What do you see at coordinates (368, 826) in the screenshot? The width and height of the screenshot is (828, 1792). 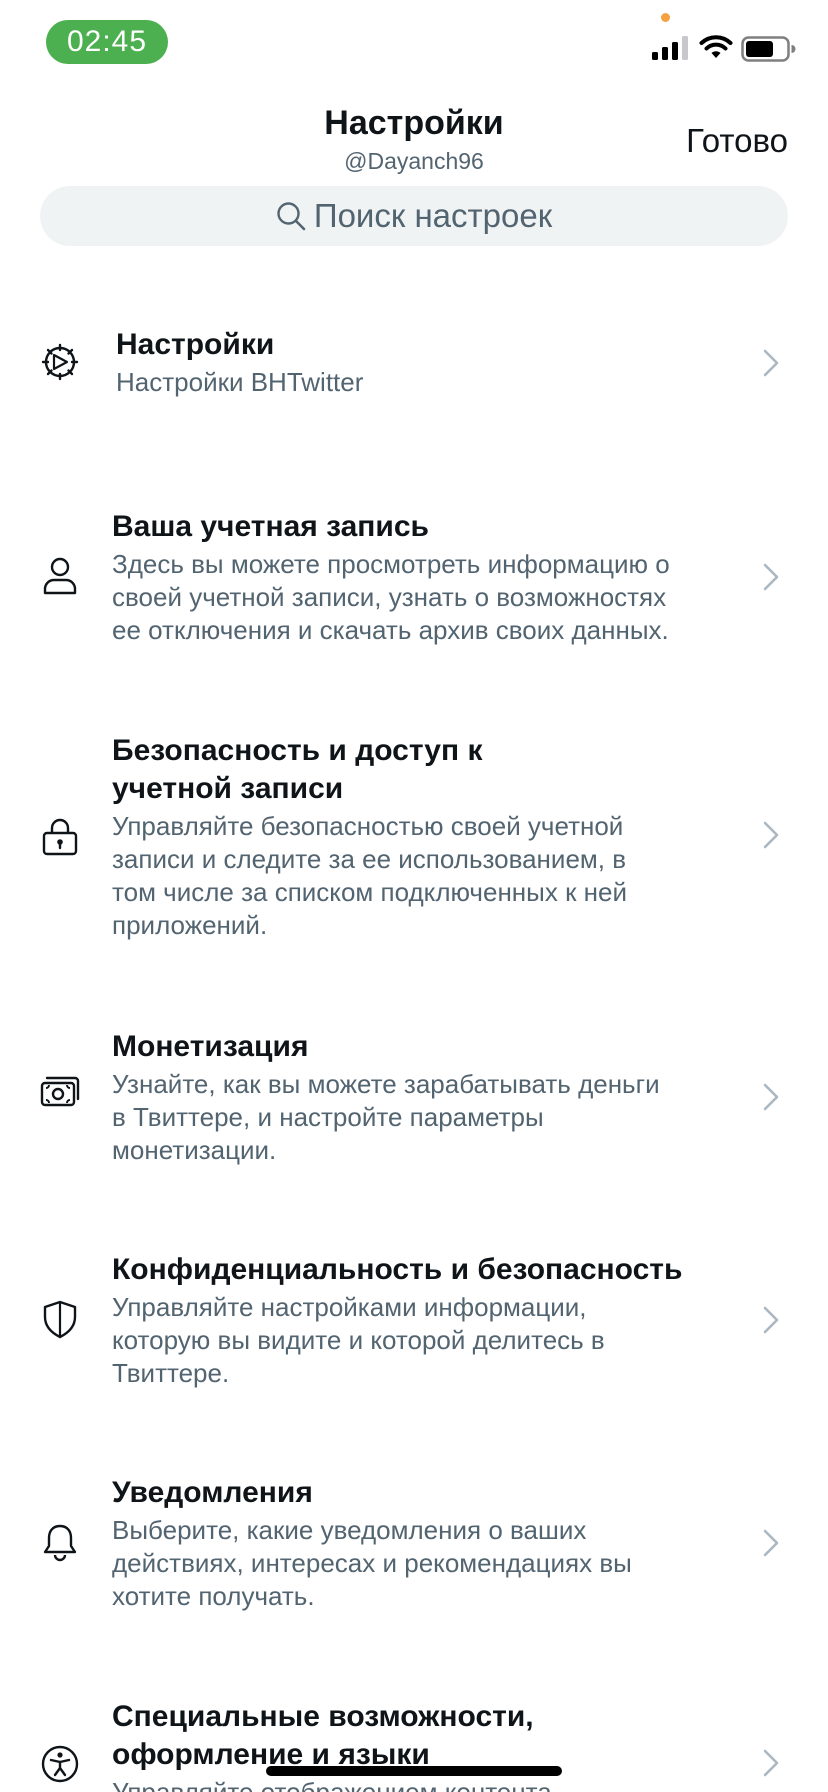 I see `row-description-line: Управляйте безопасностью своей учетной` at bounding box center [368, 826].